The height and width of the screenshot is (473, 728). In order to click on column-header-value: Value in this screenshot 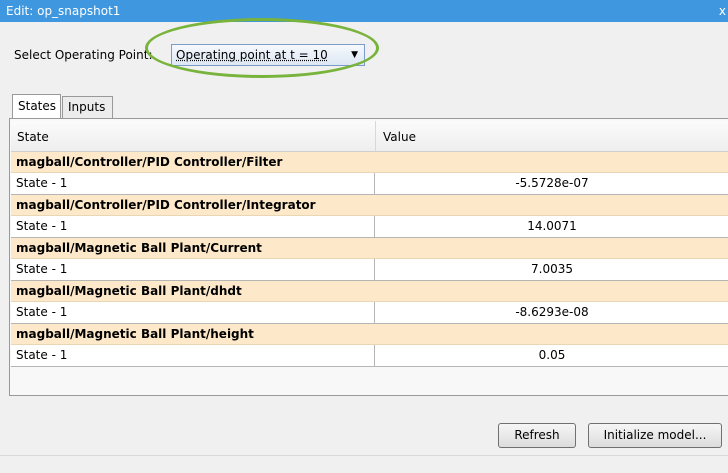, I will do `click(399, 137)`.